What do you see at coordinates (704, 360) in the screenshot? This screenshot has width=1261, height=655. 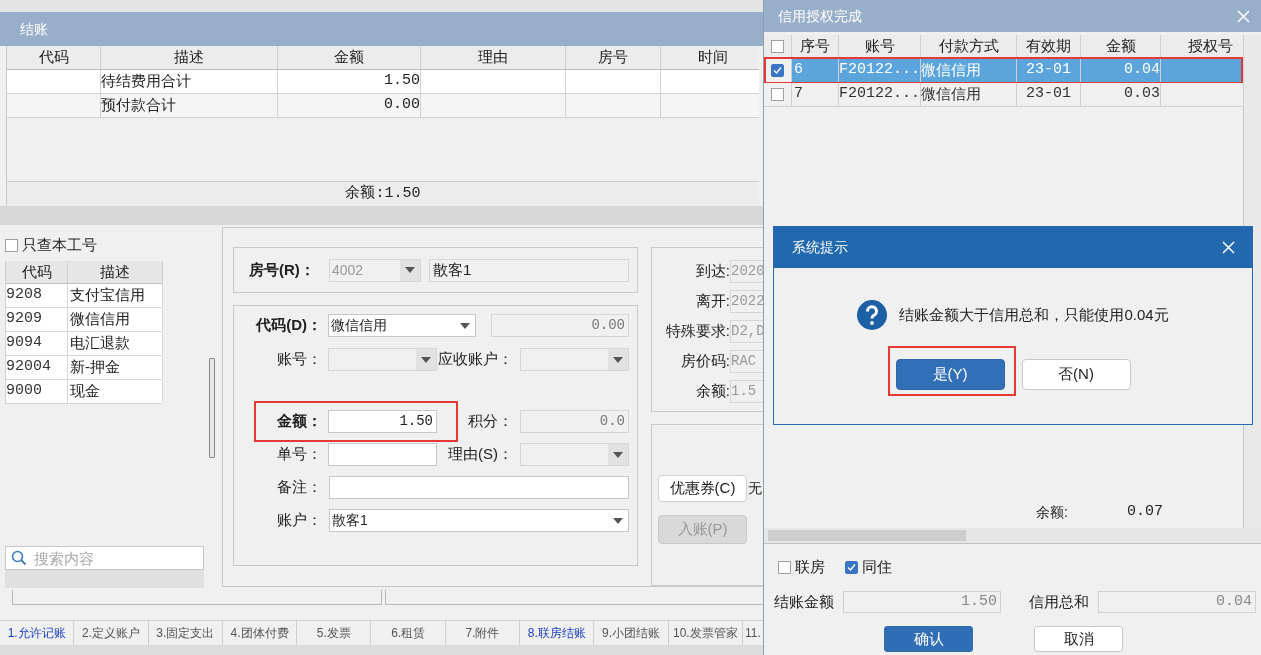 I see `field-label: 房价码:` at bounding box center [704, 360].